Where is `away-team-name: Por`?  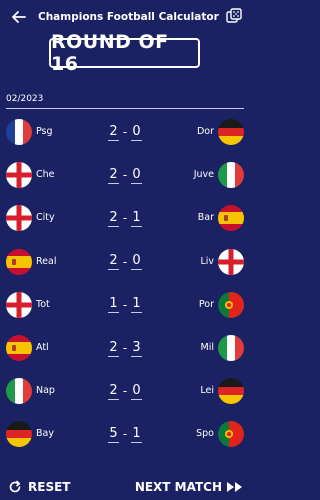 away-team-name: Por is located at coordinates (206, 304).